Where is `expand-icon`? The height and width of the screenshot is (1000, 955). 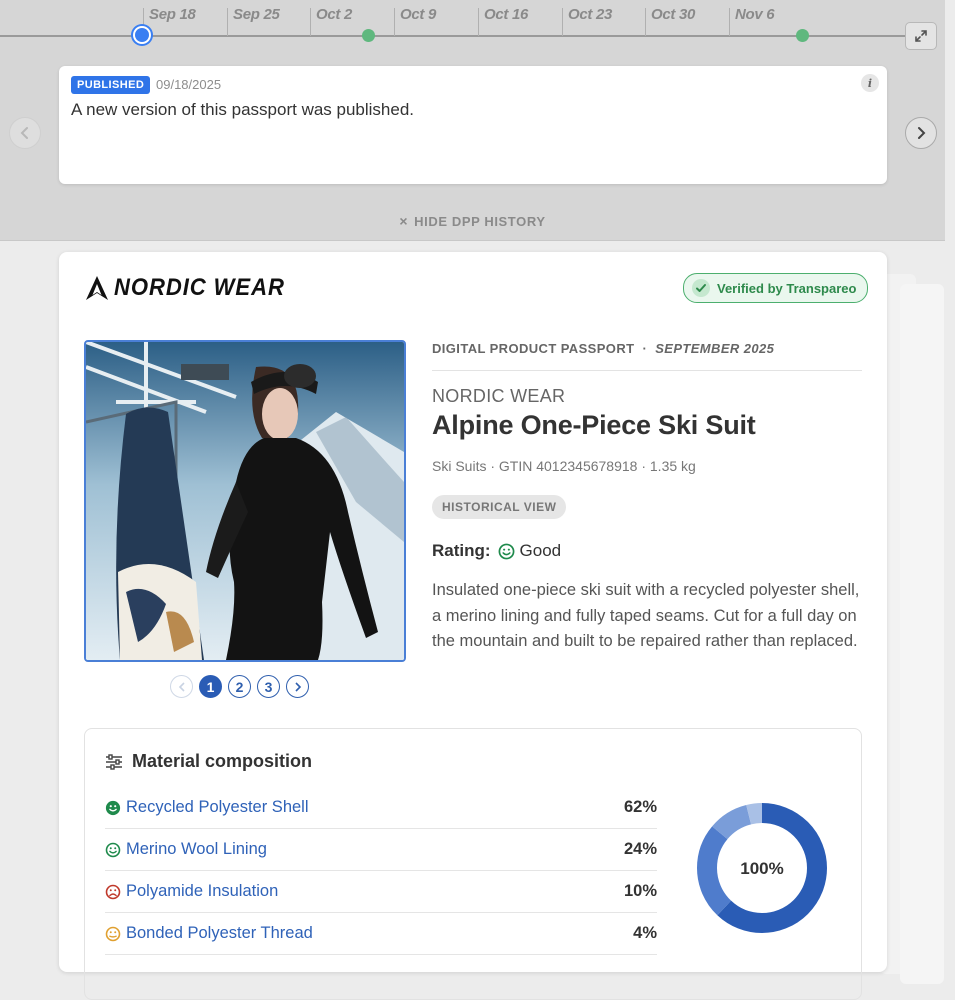 expand-icon is located at coordinates (921, 36).